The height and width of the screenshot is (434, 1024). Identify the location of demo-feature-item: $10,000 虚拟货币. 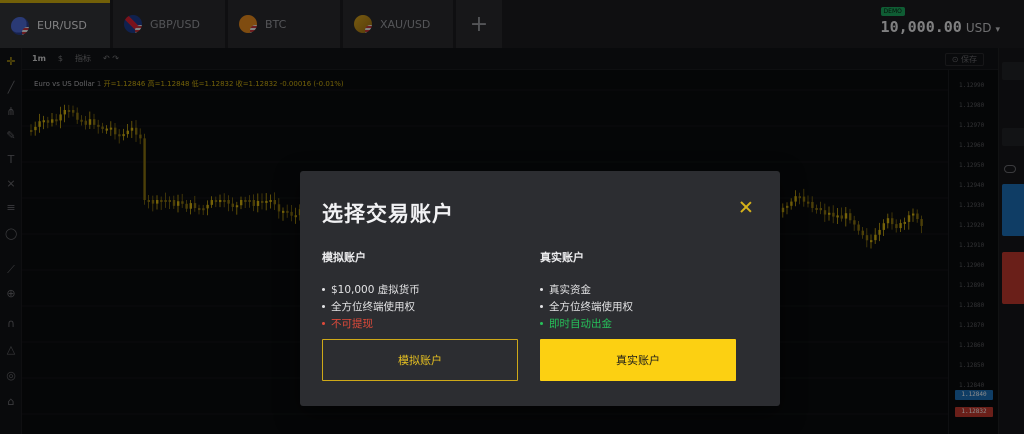
(420, 290).